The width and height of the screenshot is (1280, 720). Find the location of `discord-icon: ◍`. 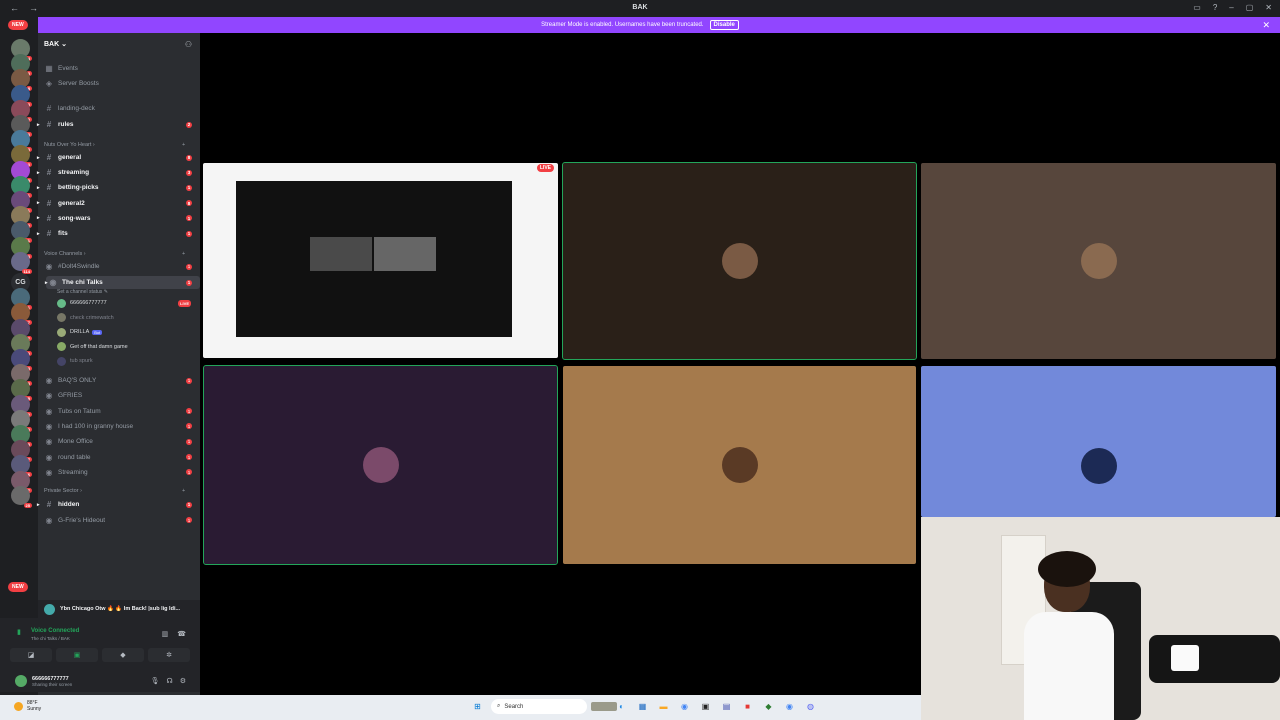

discord-icon: ◍ is located at coordinates (810, 706).